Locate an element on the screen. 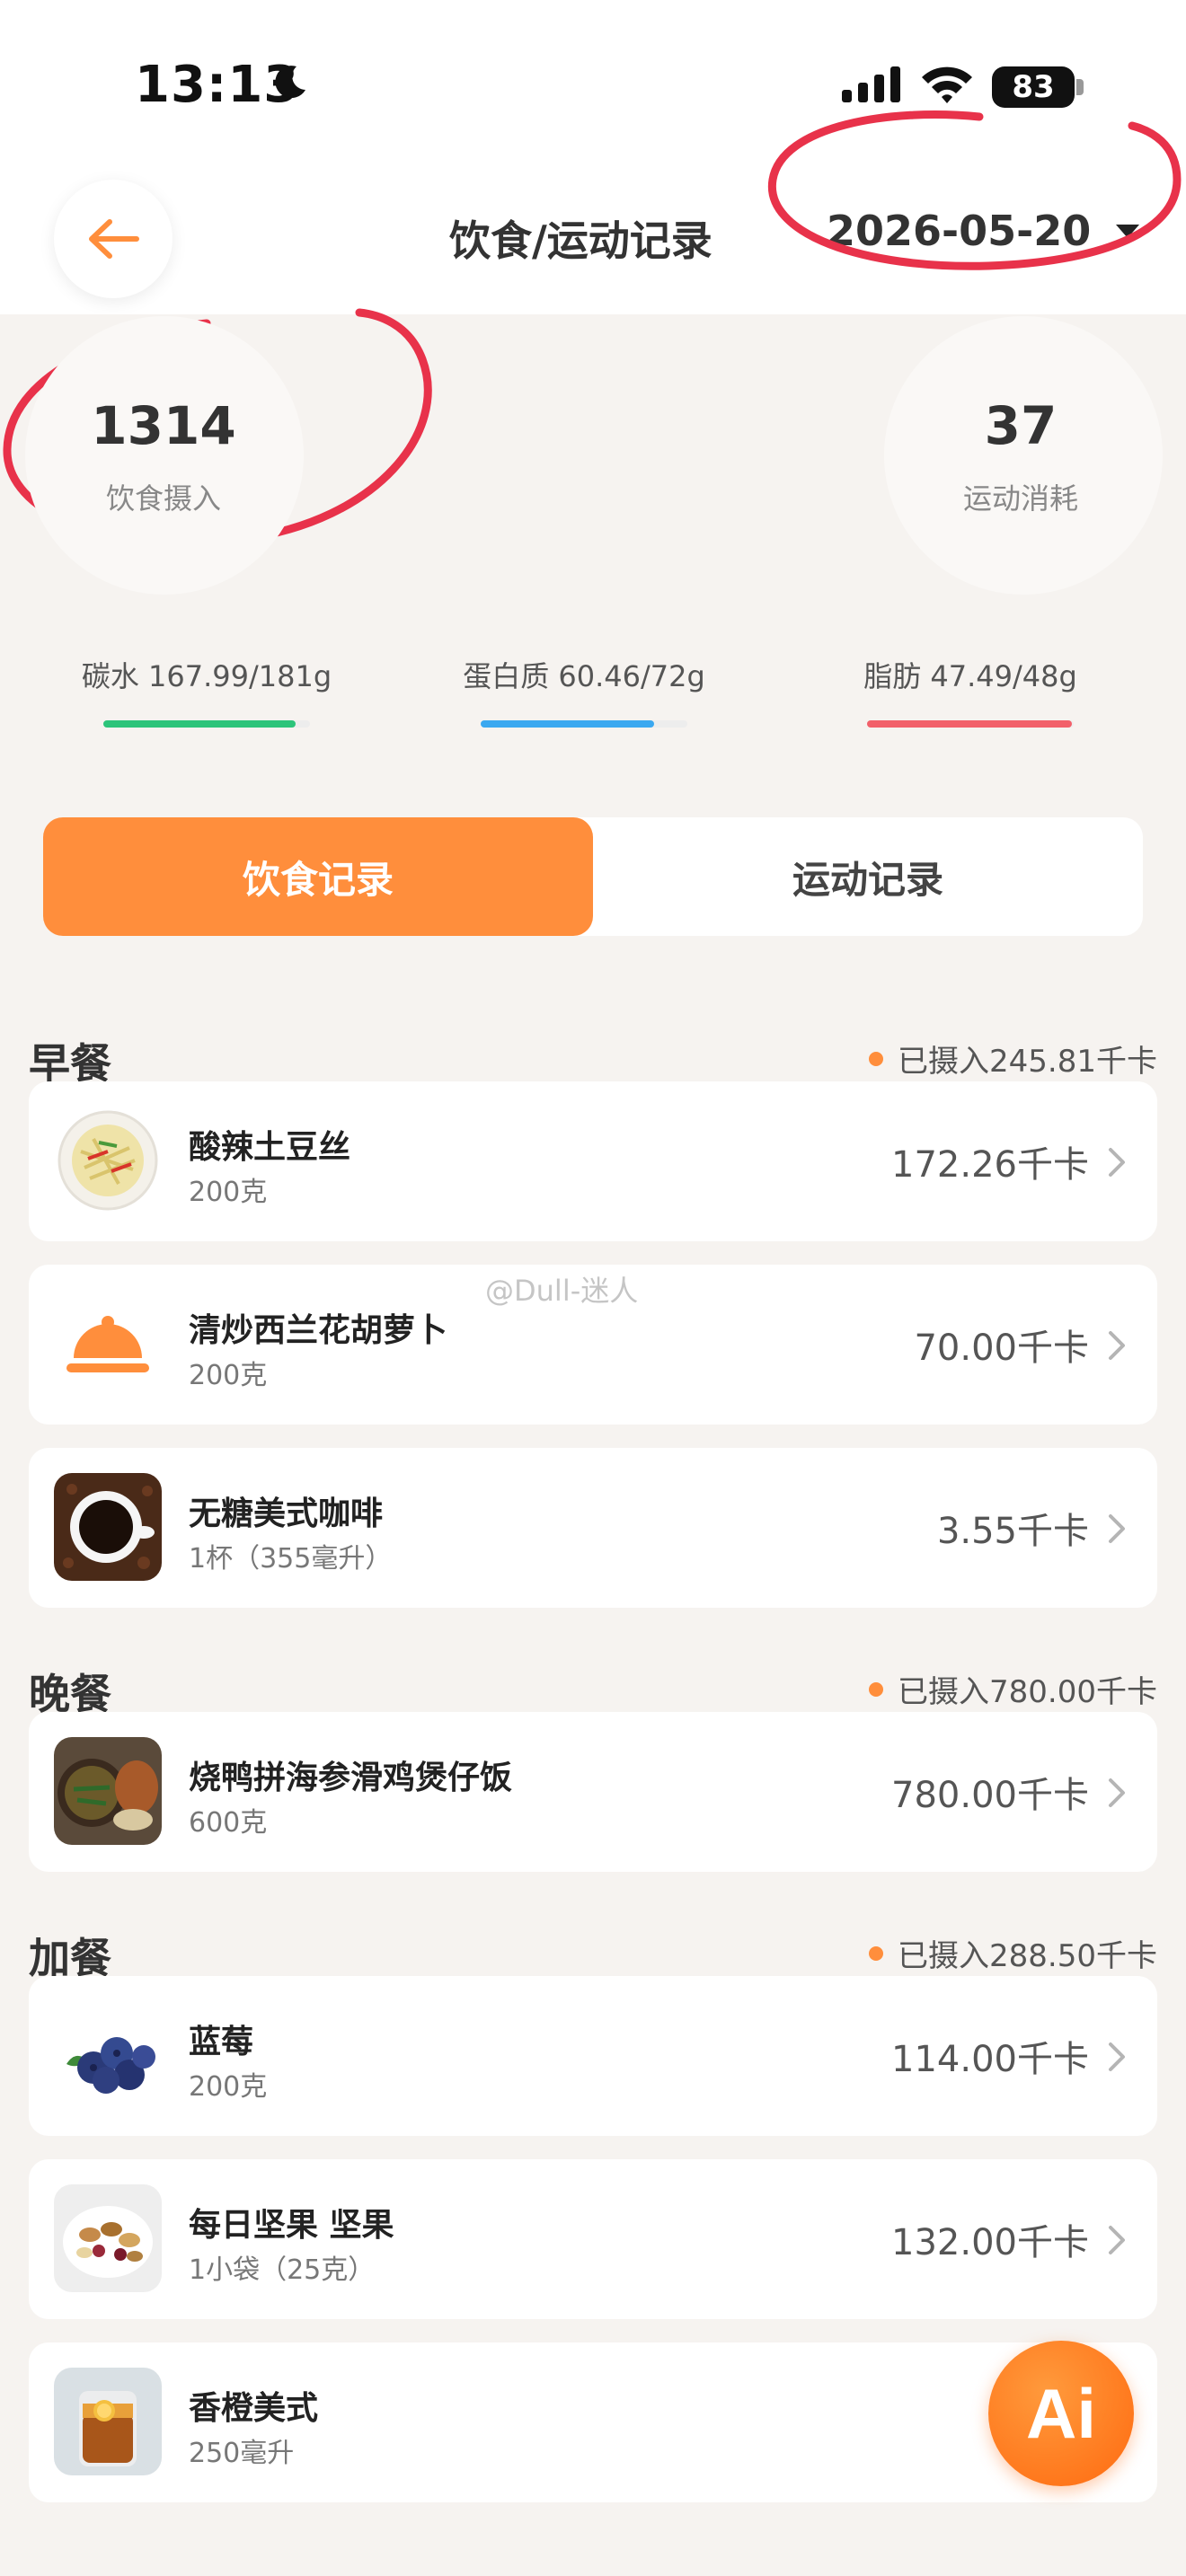 Image resolution: width=1186 pixels, height=2576 pixels. record-tabs: 饮食记录 运动记录 is located at coordinates (593, 876).